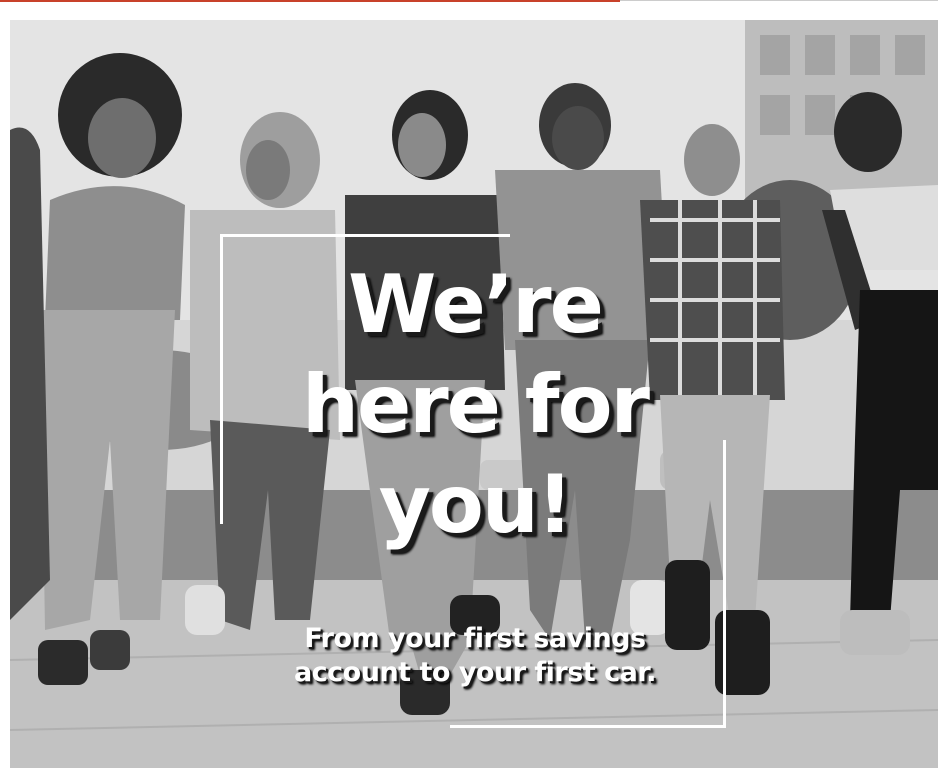 The height and width of the screenshot is (768, 938). Describe the element at coordinates (476, 504) in the screenshot. I see `headline-line-3: you!` at that location.